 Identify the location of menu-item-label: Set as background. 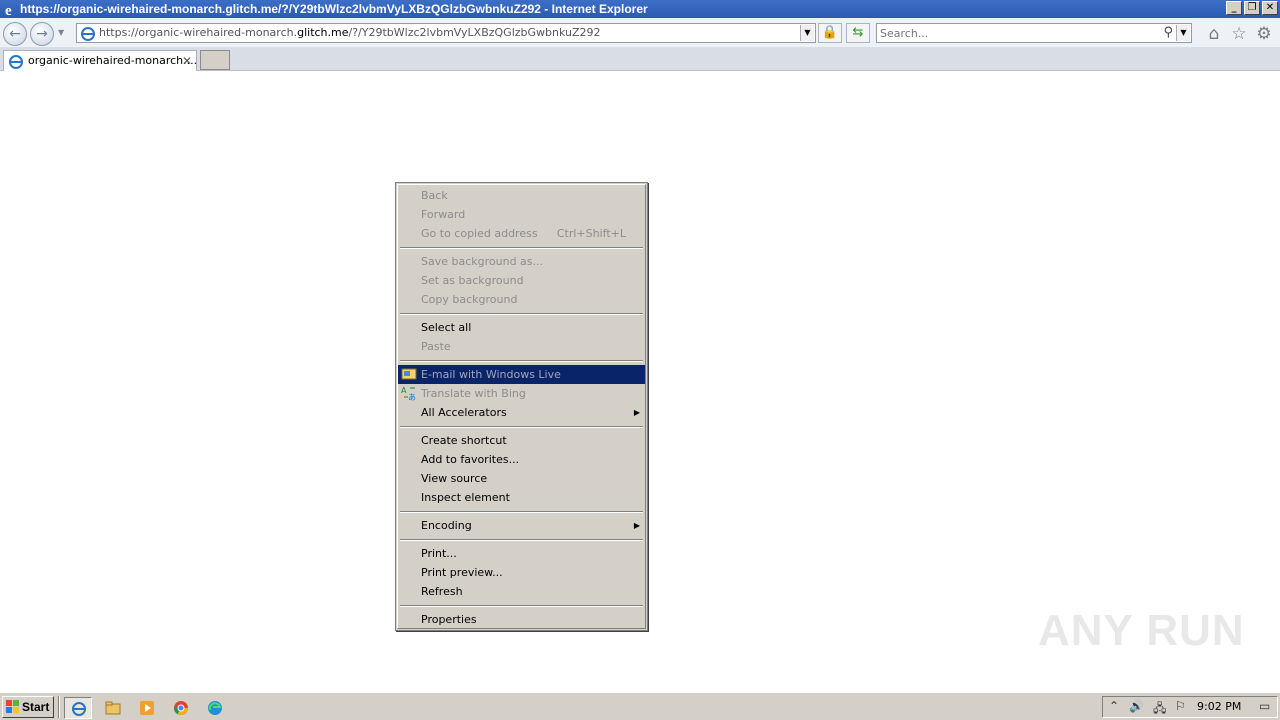
(472, 280).